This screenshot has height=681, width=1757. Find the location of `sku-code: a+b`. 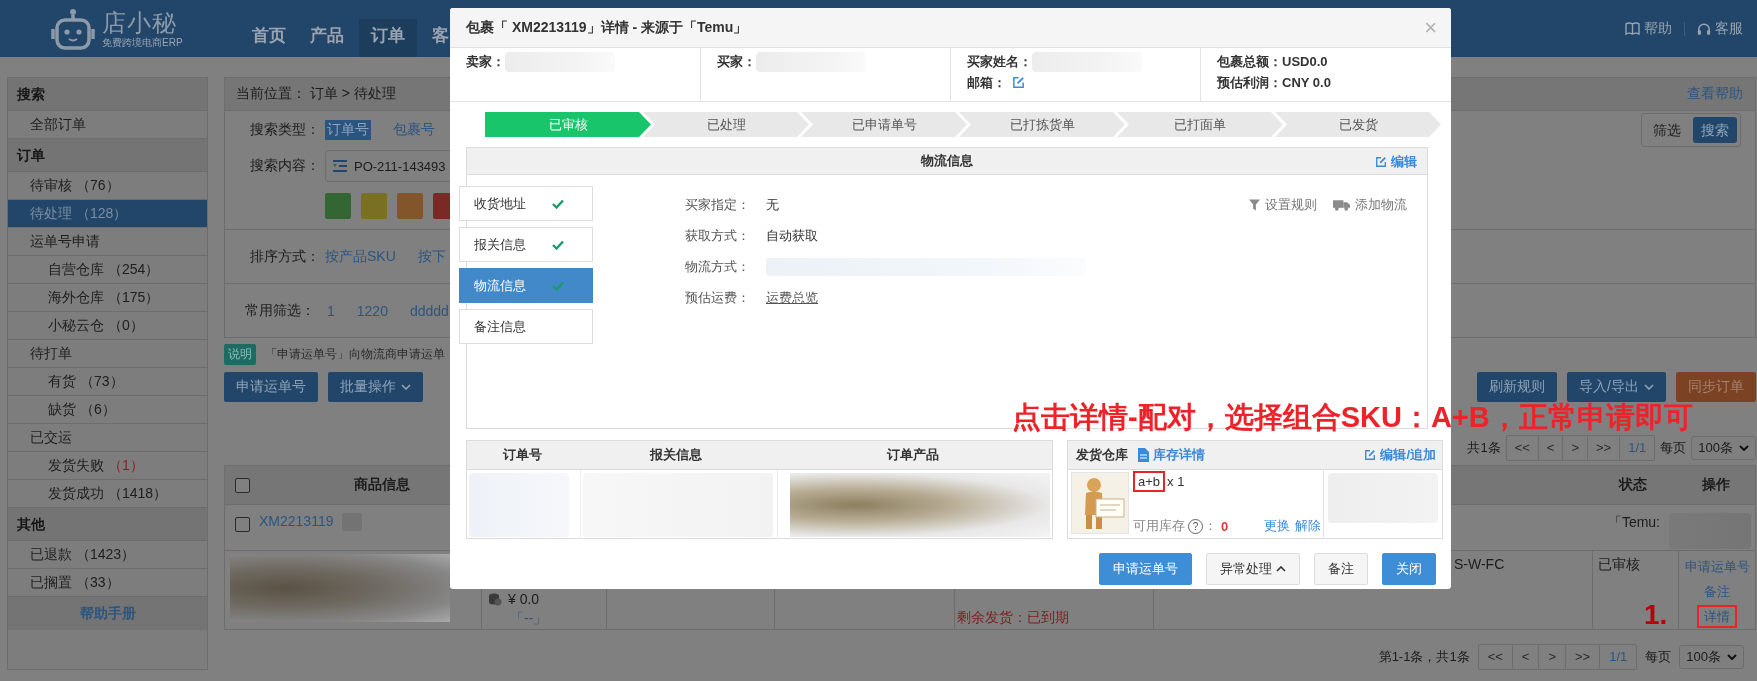

sku-code: a+b is located at coordinates (1149, 481).